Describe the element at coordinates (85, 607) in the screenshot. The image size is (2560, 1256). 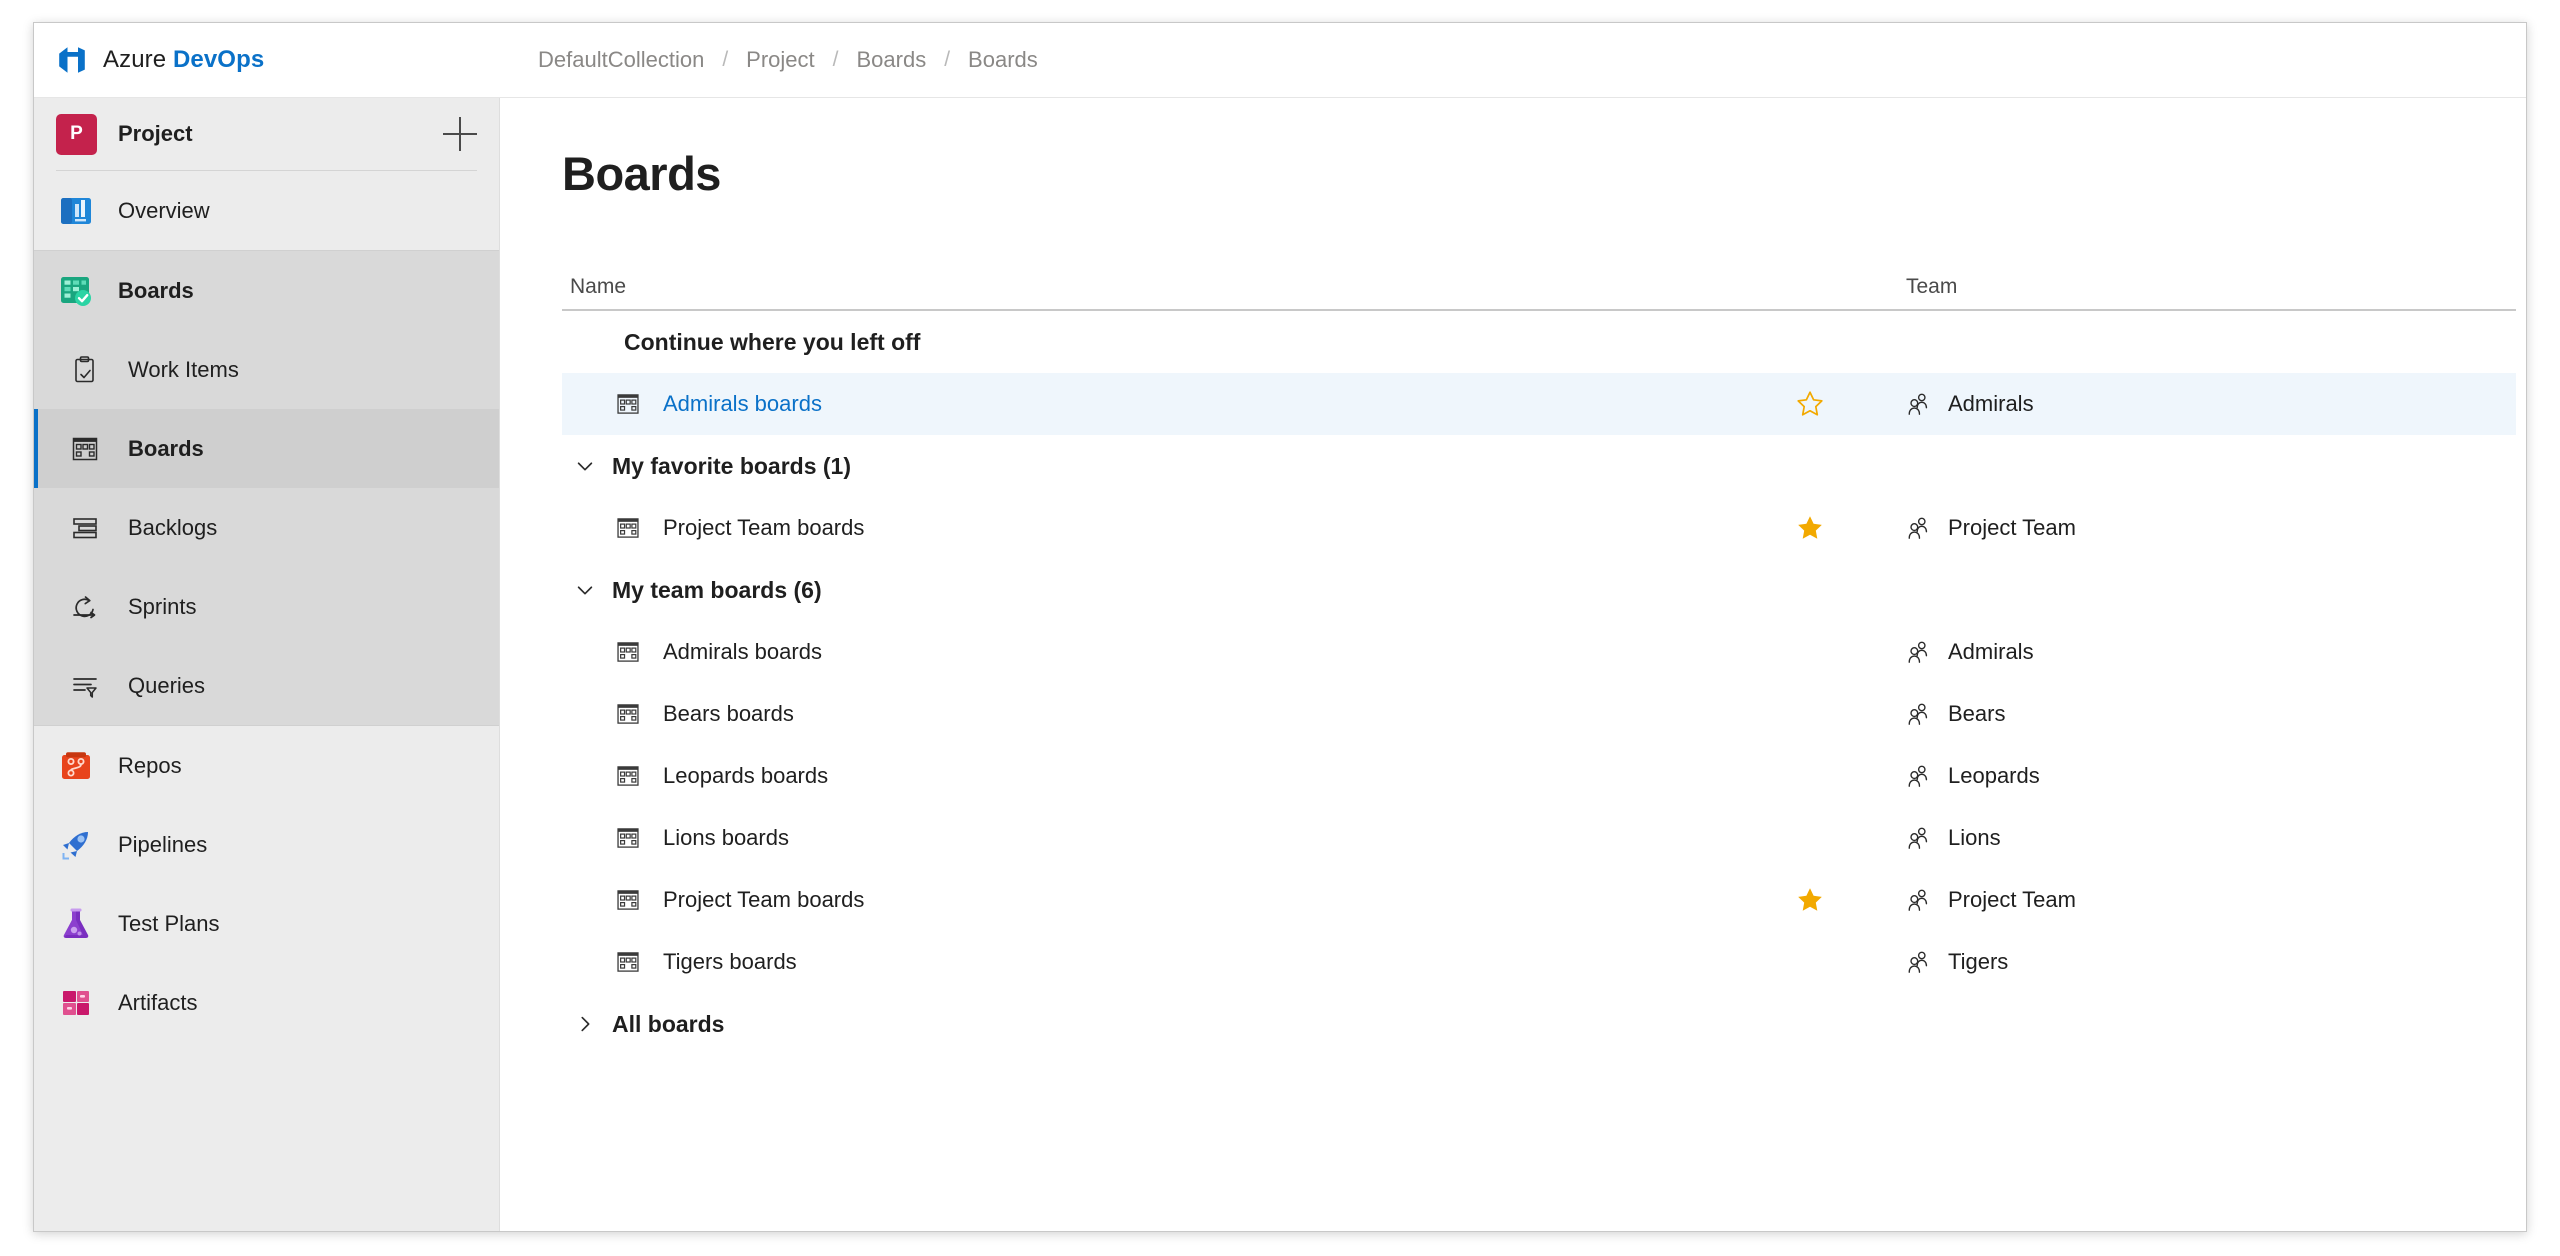
I see `sprints-icon` at that location.